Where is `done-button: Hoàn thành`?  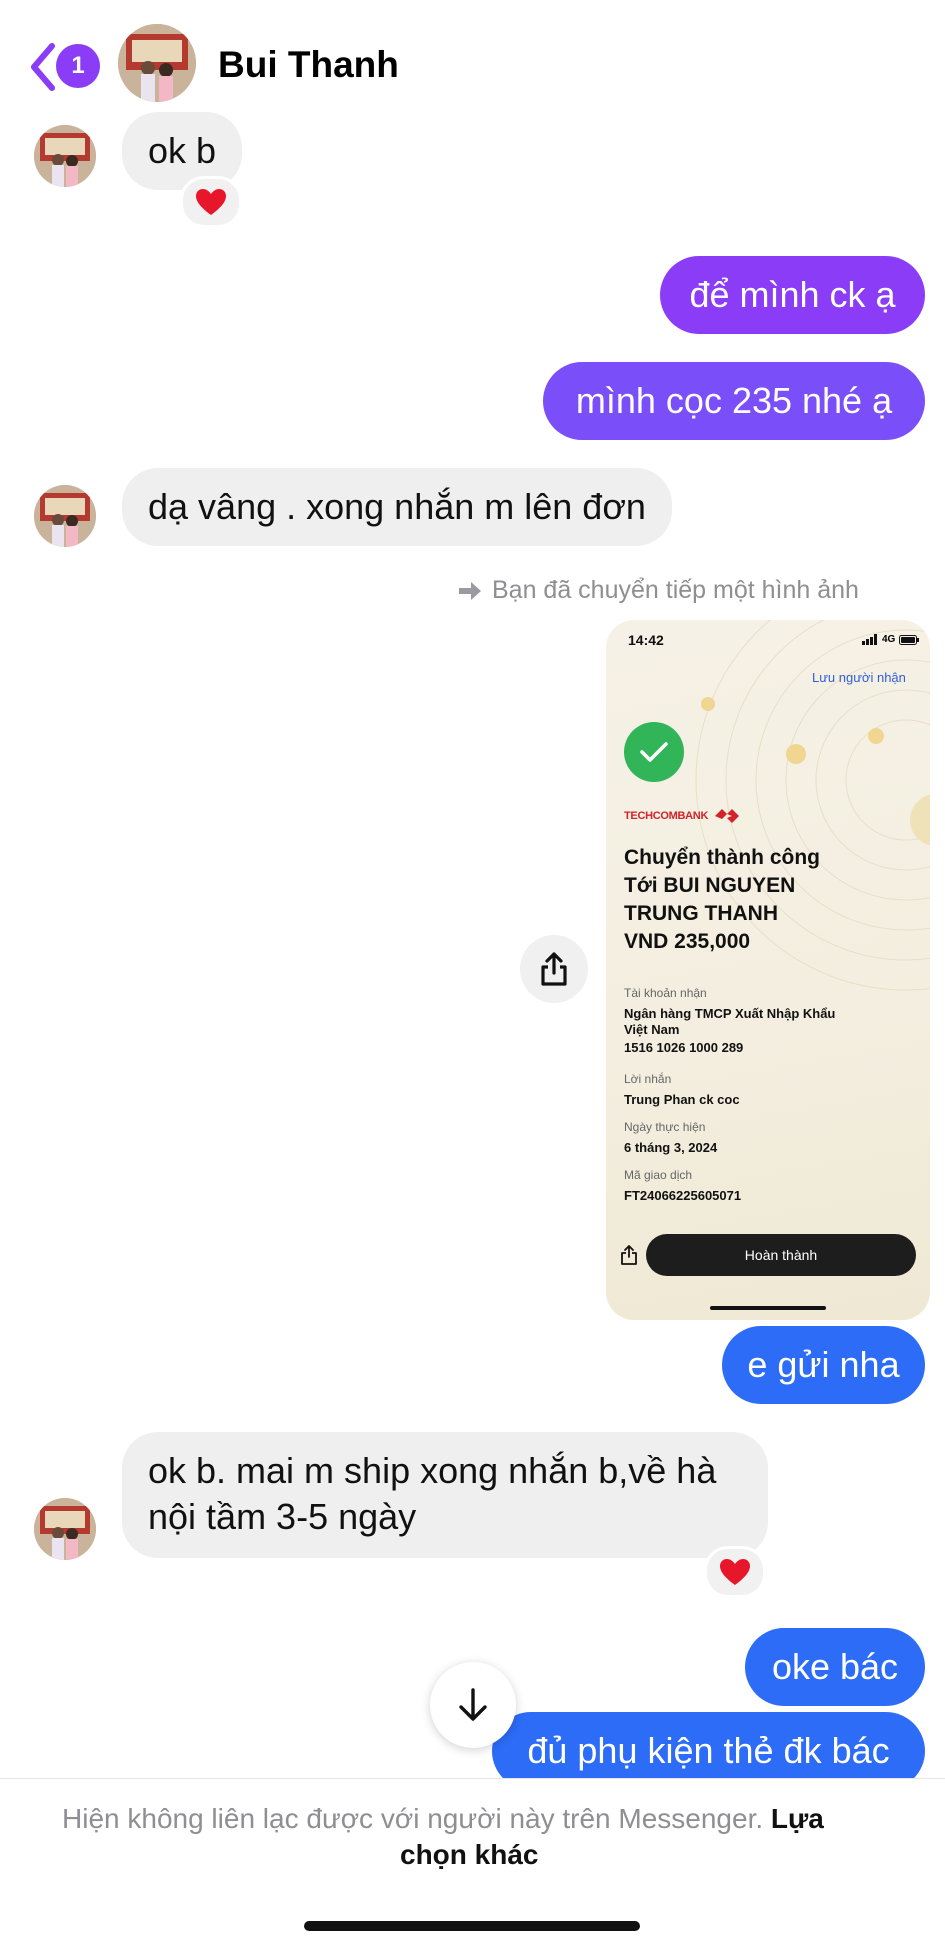 done-button: Hoàn thành is located at coordinates (781, 1255).